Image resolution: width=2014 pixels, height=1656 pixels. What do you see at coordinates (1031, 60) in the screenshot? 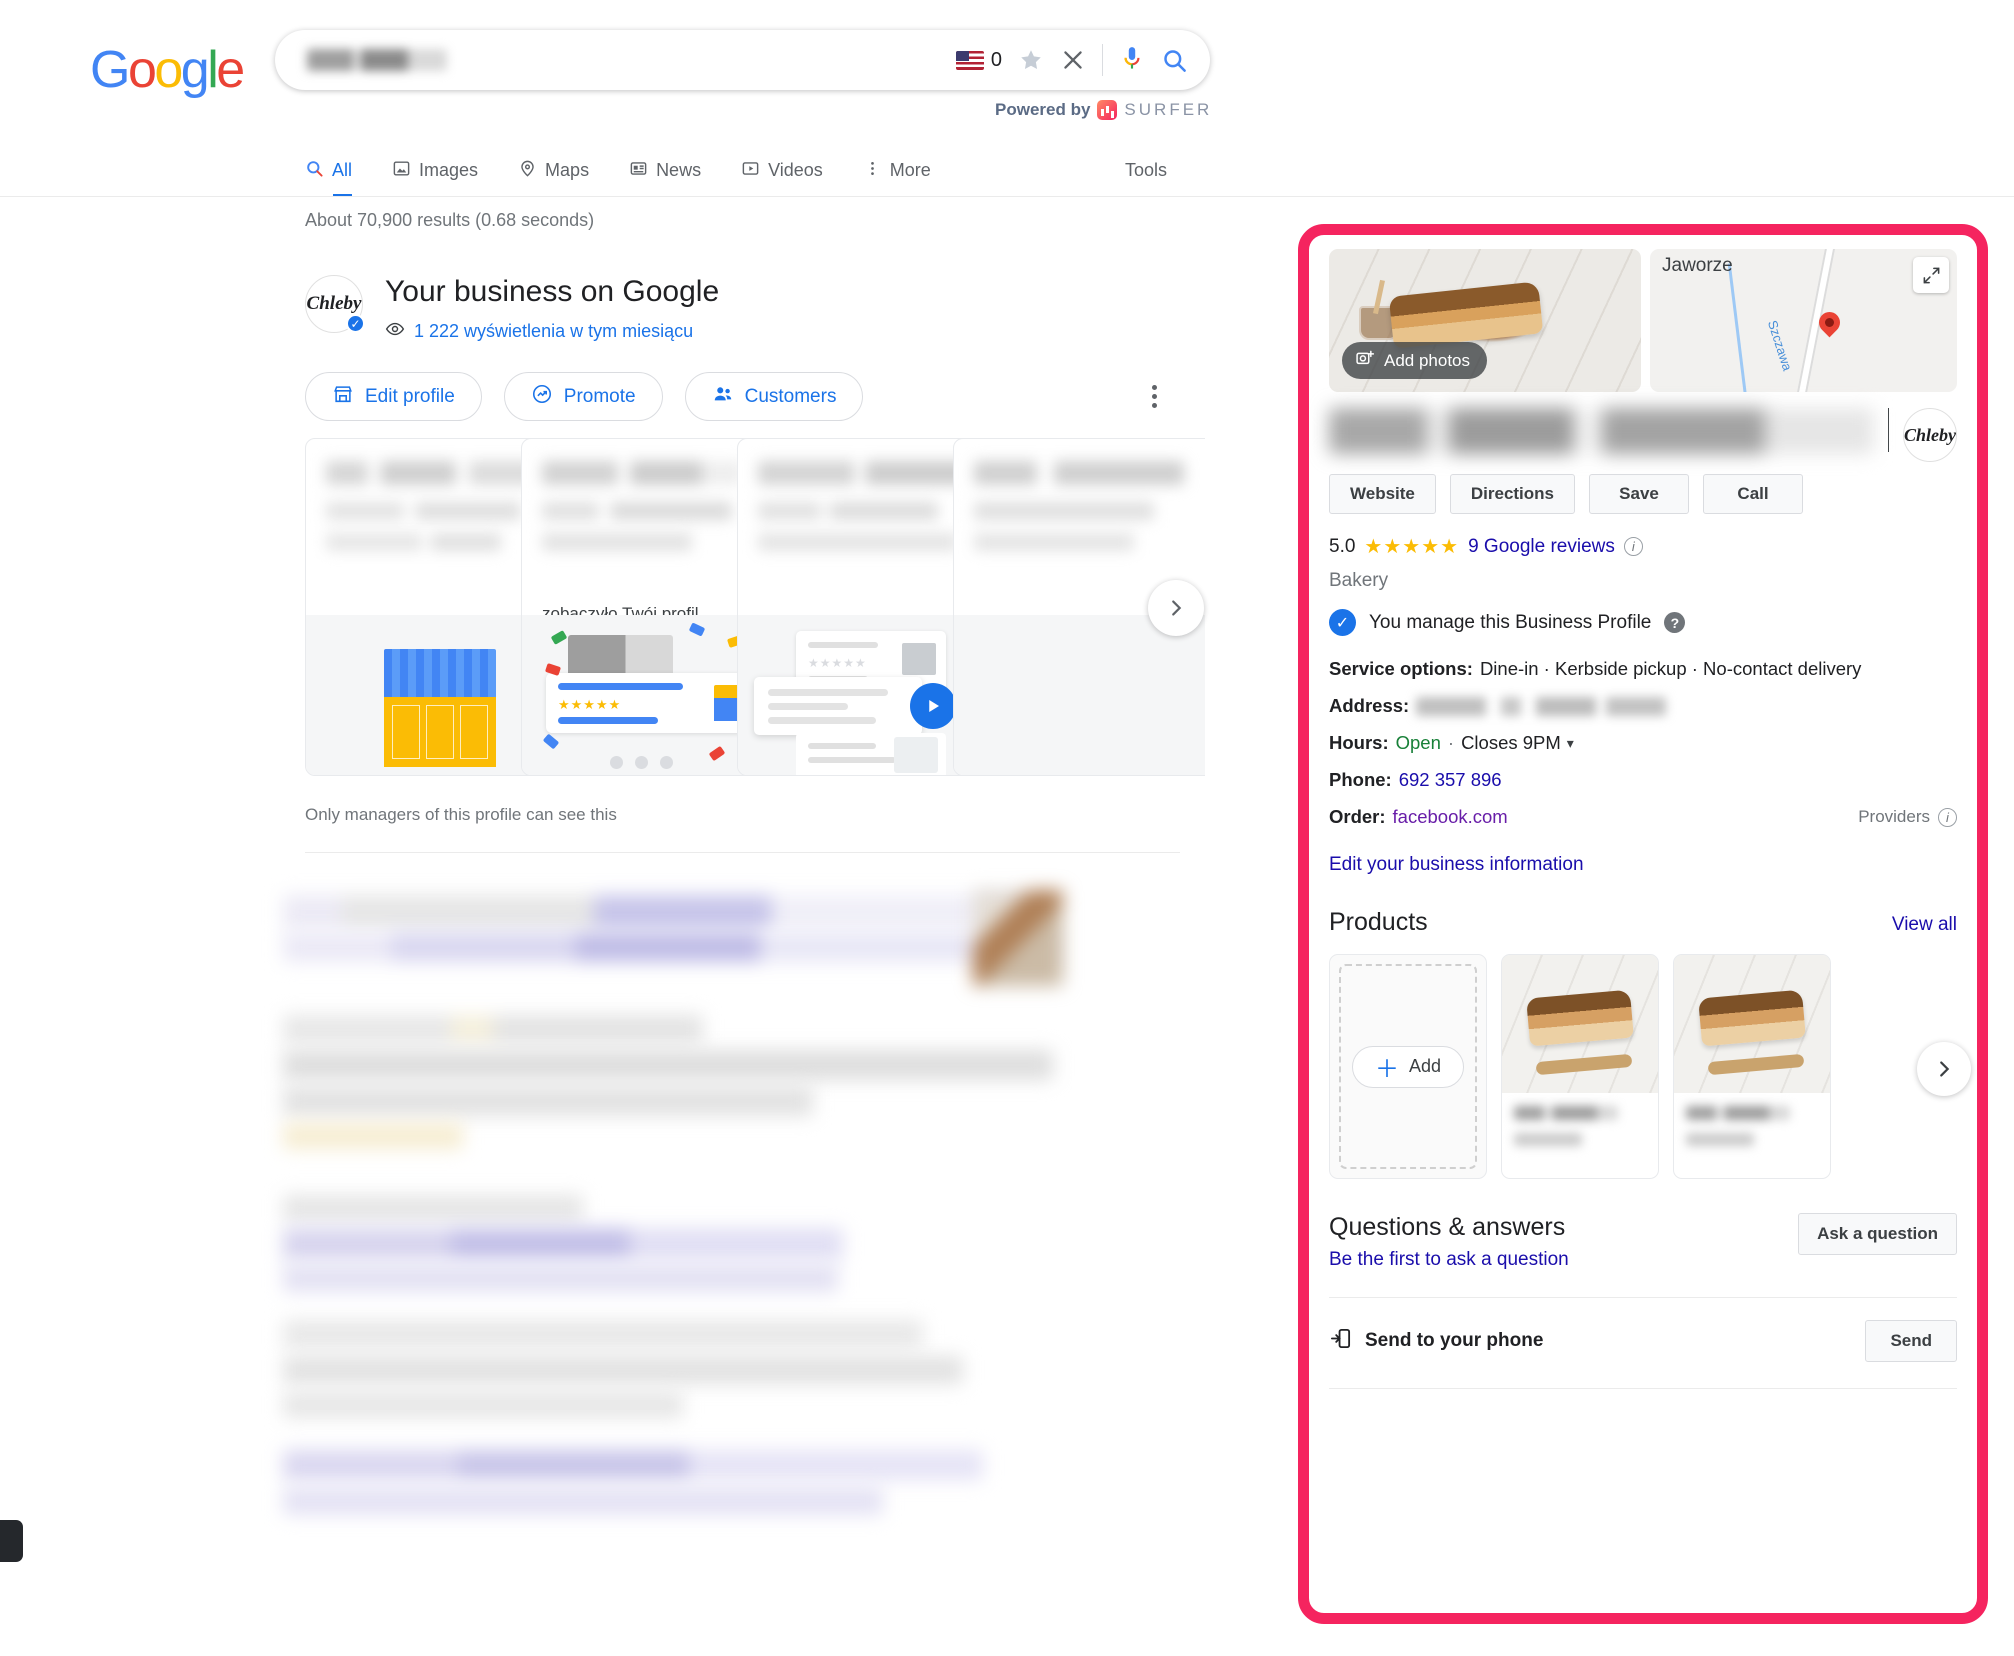
I see `star-icon` at bounding box center [1031, 60].